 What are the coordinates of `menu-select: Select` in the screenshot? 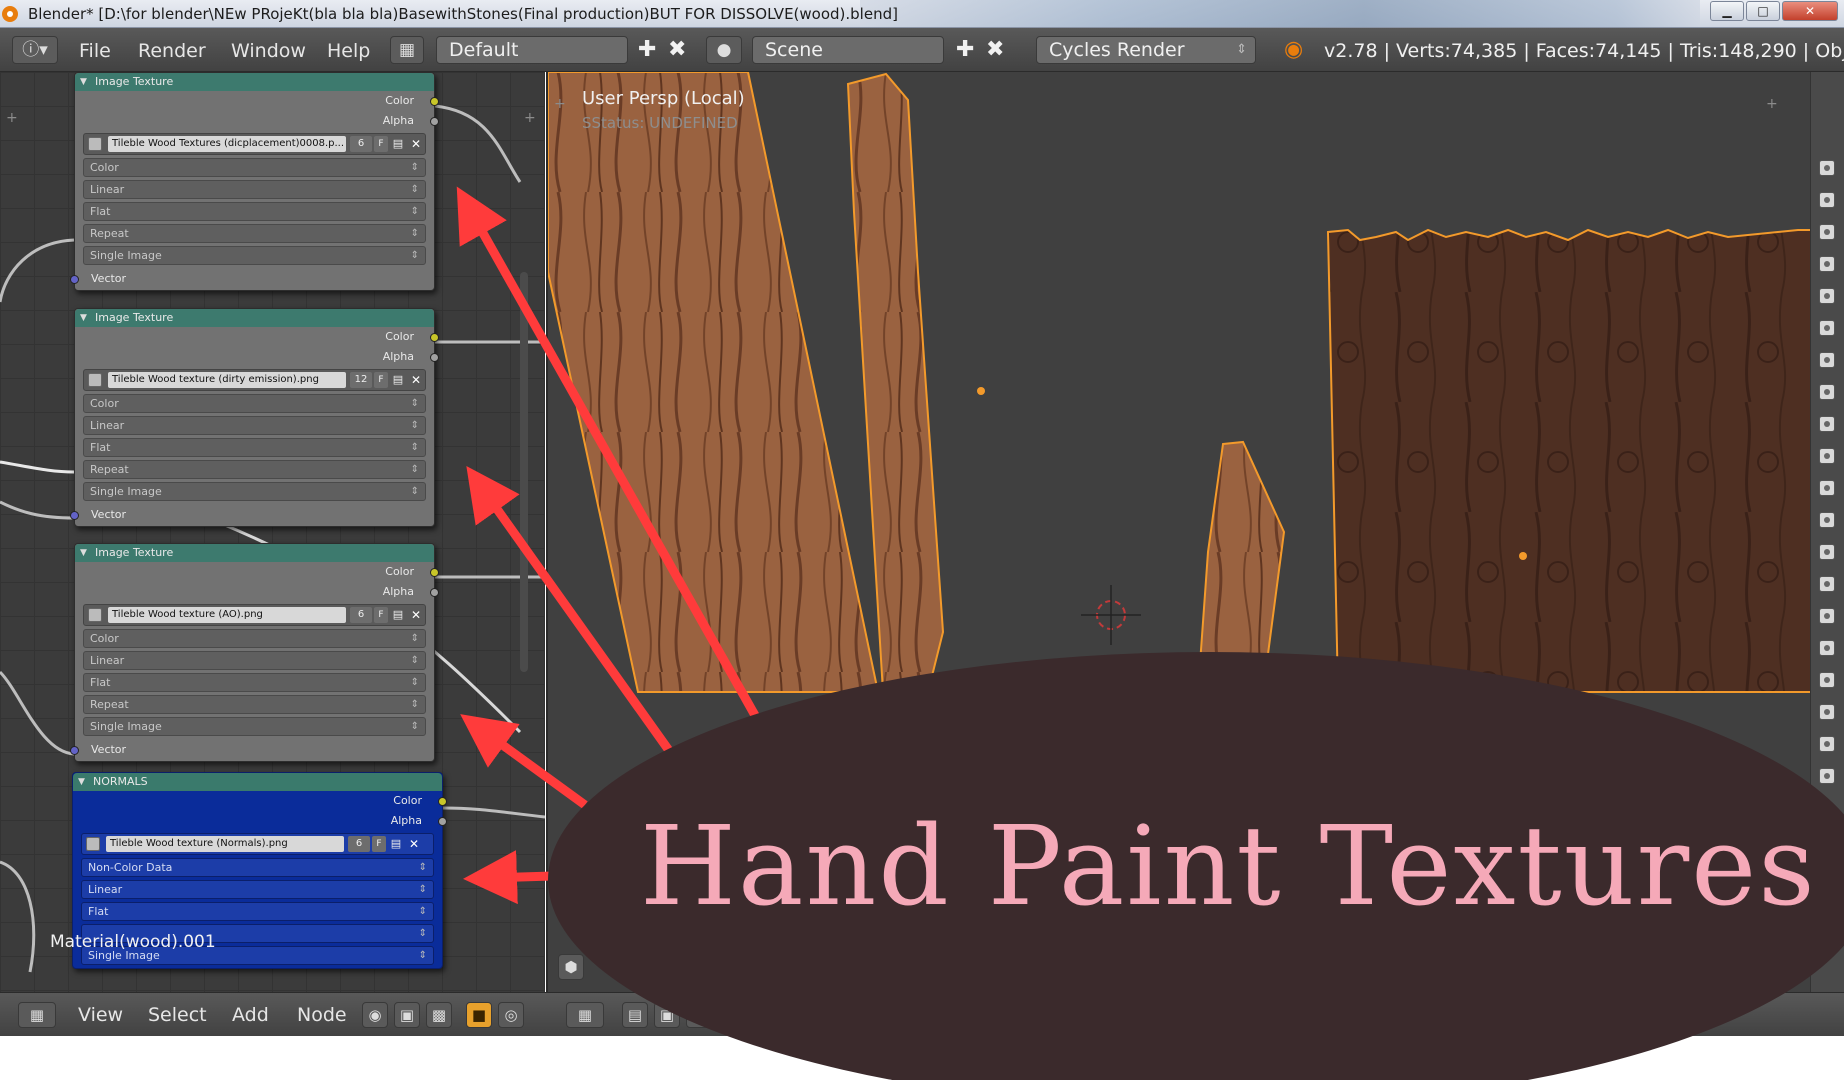 It's located at (177, 1015).